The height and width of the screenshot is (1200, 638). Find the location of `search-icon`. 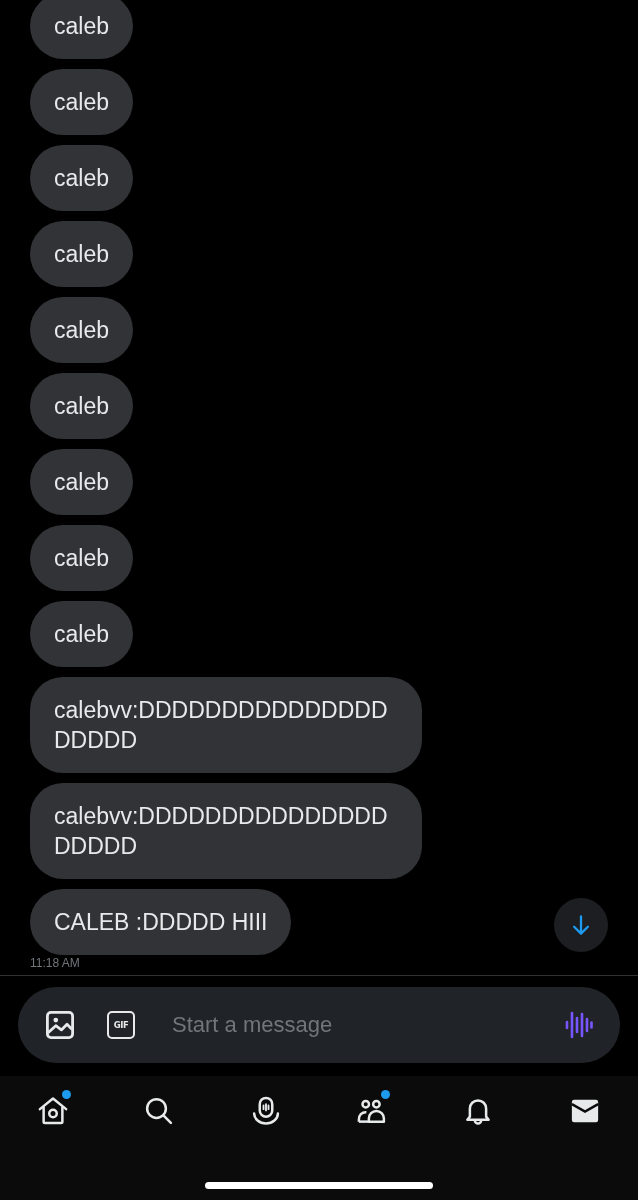

search-icon is located at coordinates (159, 1111).